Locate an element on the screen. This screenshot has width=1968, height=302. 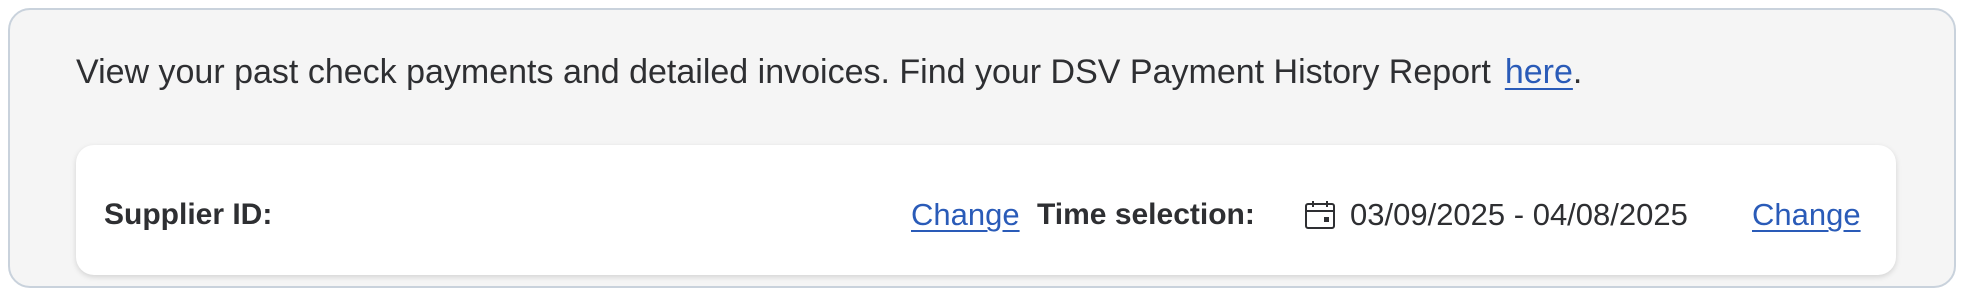
report-here-link: here is located at coordinates (1539, 72).